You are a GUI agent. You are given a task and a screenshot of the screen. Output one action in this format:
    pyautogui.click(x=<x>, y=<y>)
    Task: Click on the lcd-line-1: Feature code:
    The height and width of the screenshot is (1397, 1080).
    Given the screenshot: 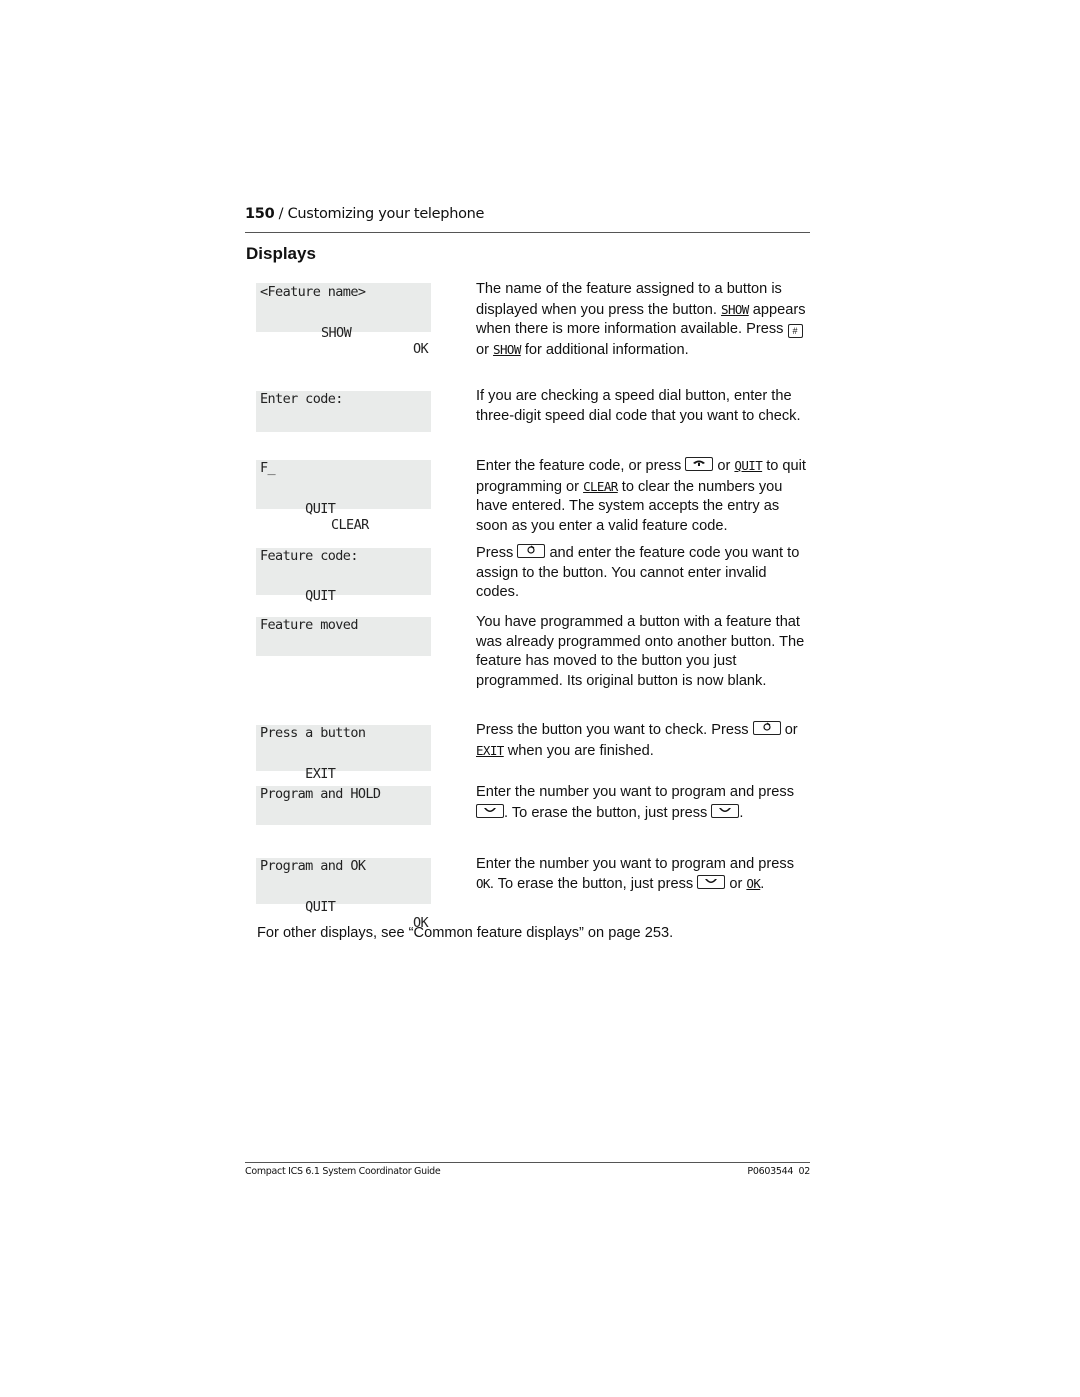 What is the action you would take?
    pyautogui.click(x=309, y=556)
    